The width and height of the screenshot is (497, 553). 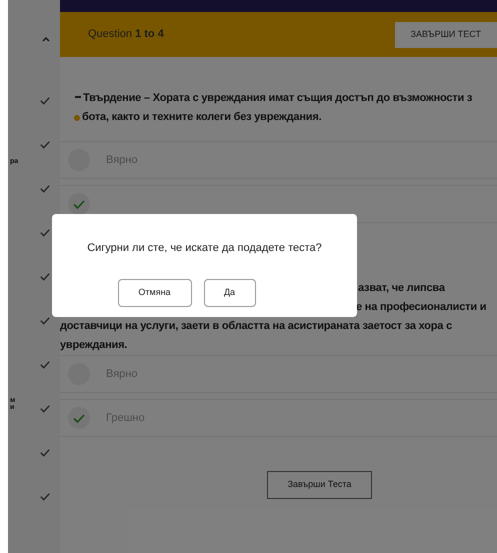 What do you see at coordinates (204, 248) in the screenshot?
I see `dialog-message: Сигурни ли сте, че искате да подадете теста?` at bounding box center [204, 248].